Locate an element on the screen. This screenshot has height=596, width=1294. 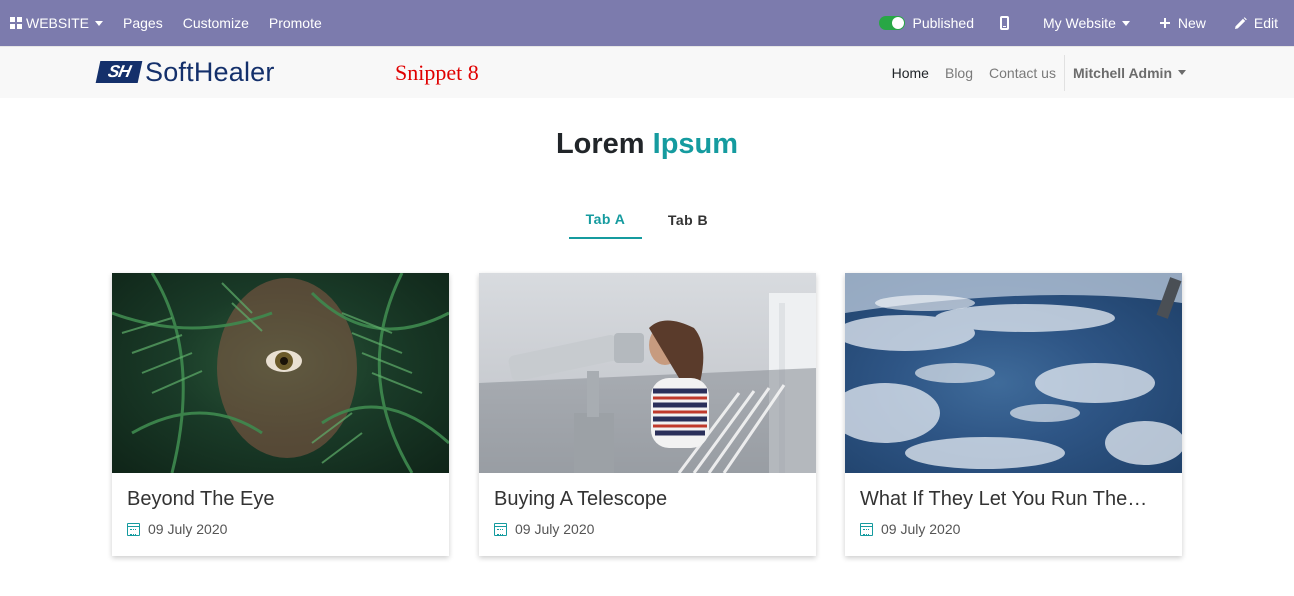
site-logo: SH SoftHealer is located at coordinates (185, 71).